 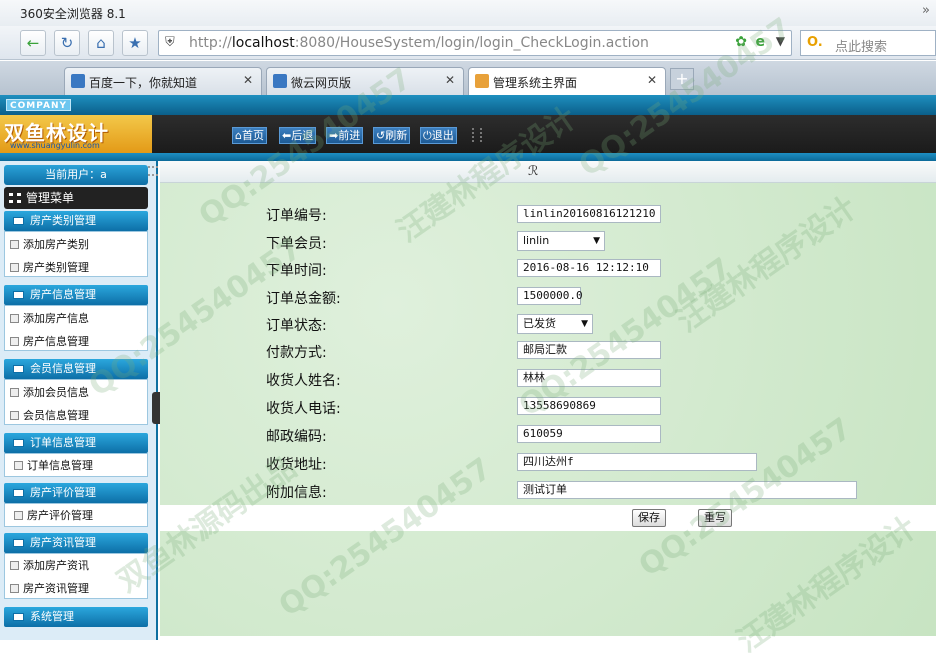 What do you see at coordinates (53, 515) in the screenshot?
I see `sidebar-item-review-manage: 房产评价管理` at bounding box center [53, 515].